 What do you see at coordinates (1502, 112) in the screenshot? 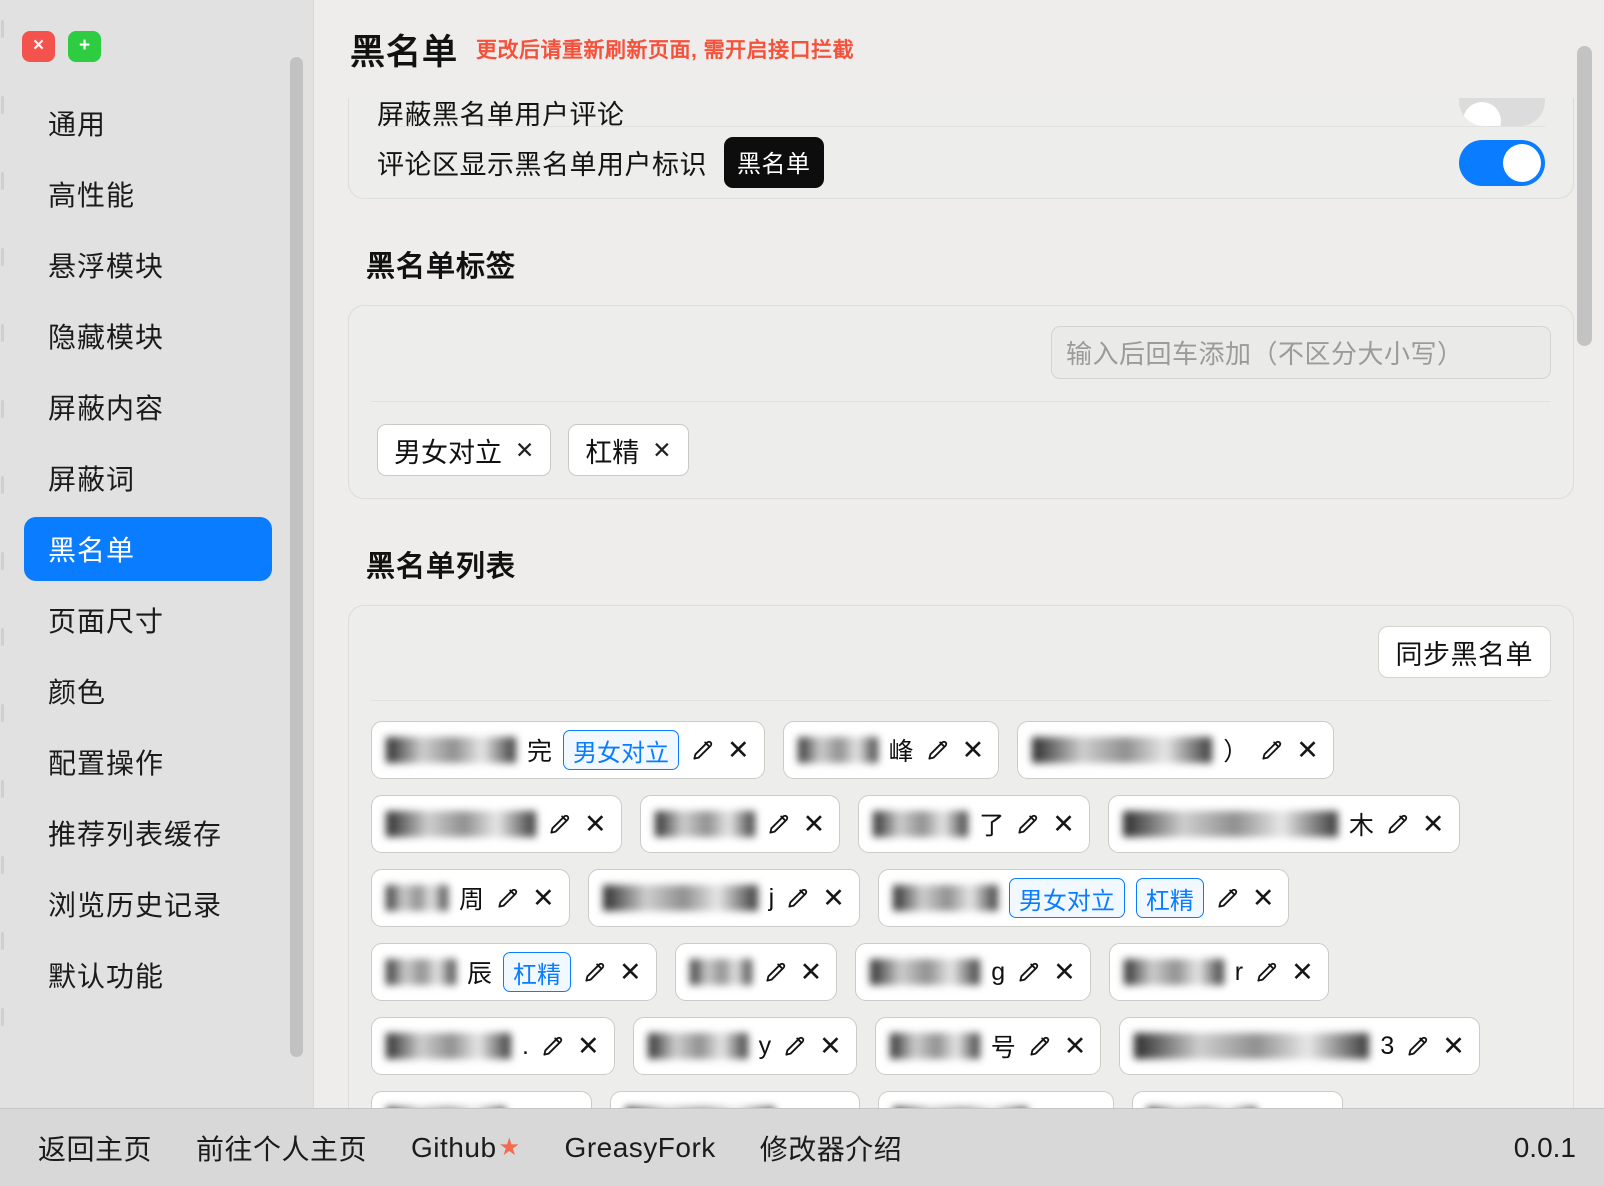
I see `toggle-switch-clipped` at bounding box center [1502, 112].